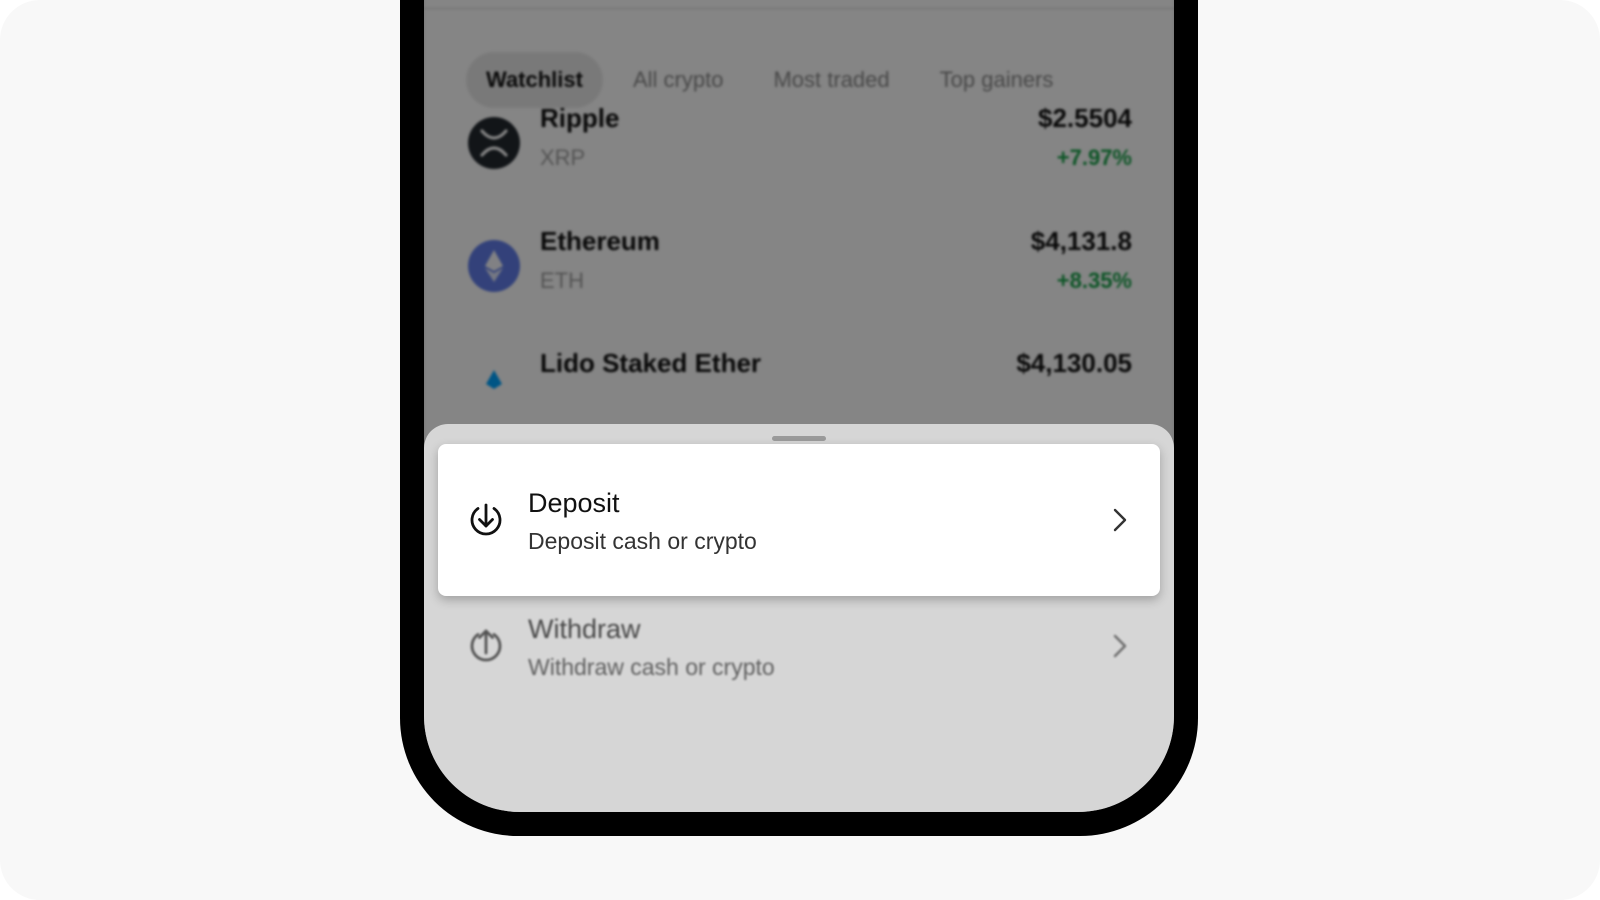 The image size is (1600, 900). What do you see at coordinates (642, 541) in the screenshot?
I see `deposit-subtitle: Deposit cash or crypto` at bounding box center [642, 541].